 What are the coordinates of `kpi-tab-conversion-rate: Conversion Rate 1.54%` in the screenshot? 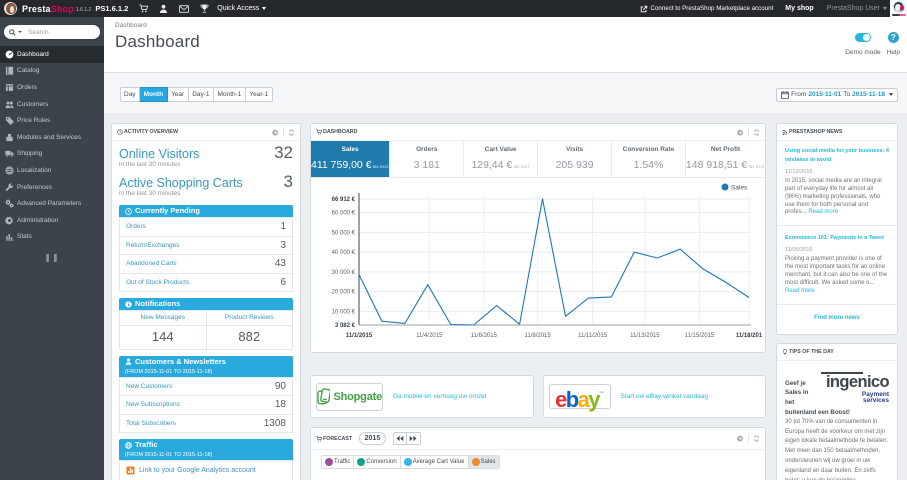 It's located at (649, 159).